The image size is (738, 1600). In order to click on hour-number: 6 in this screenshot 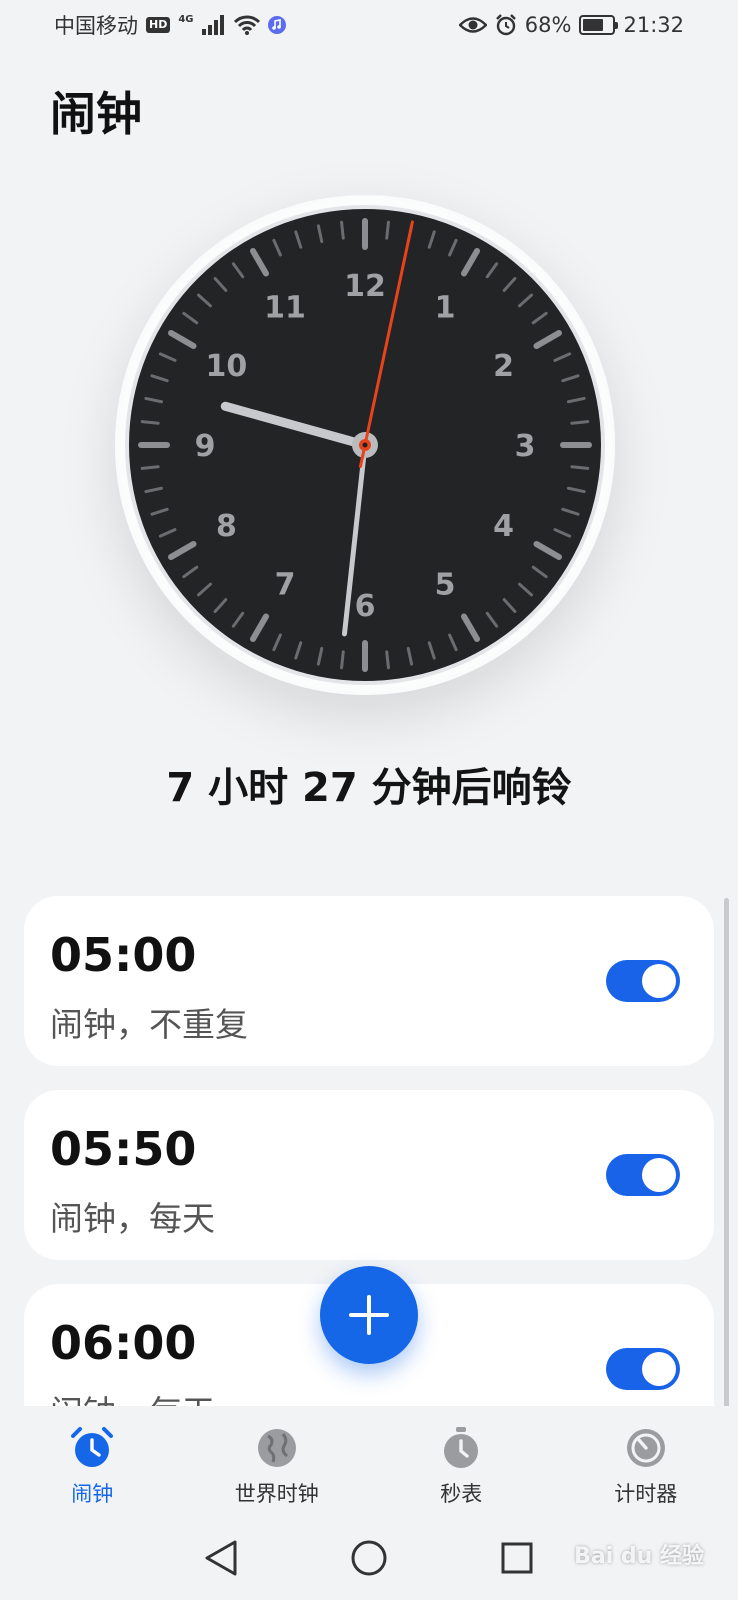, I will do `click(365, 606)`.